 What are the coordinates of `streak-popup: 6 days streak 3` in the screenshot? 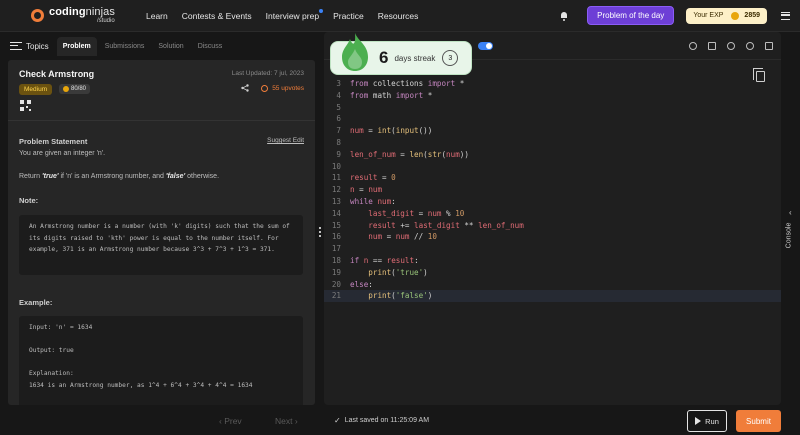 It's located at (401, 54).